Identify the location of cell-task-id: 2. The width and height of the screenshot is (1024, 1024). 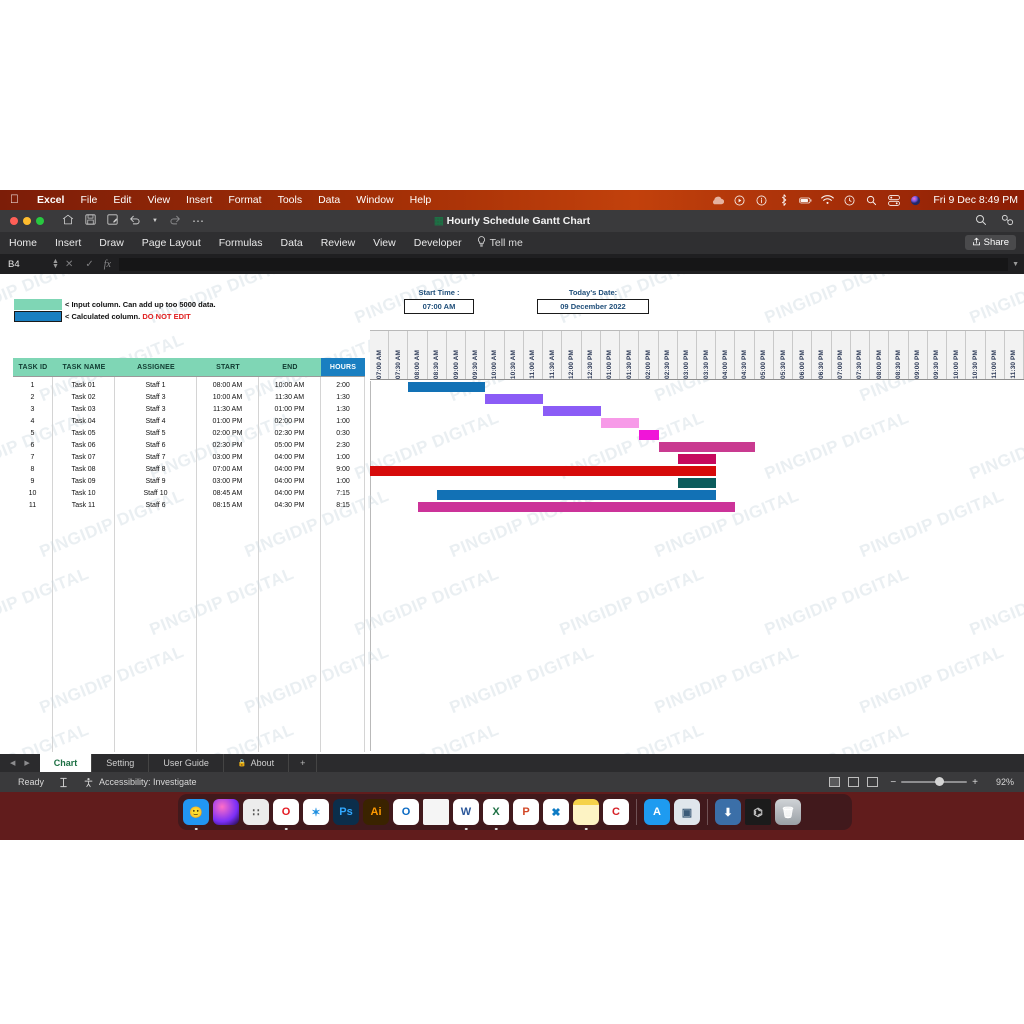
(33, 397).